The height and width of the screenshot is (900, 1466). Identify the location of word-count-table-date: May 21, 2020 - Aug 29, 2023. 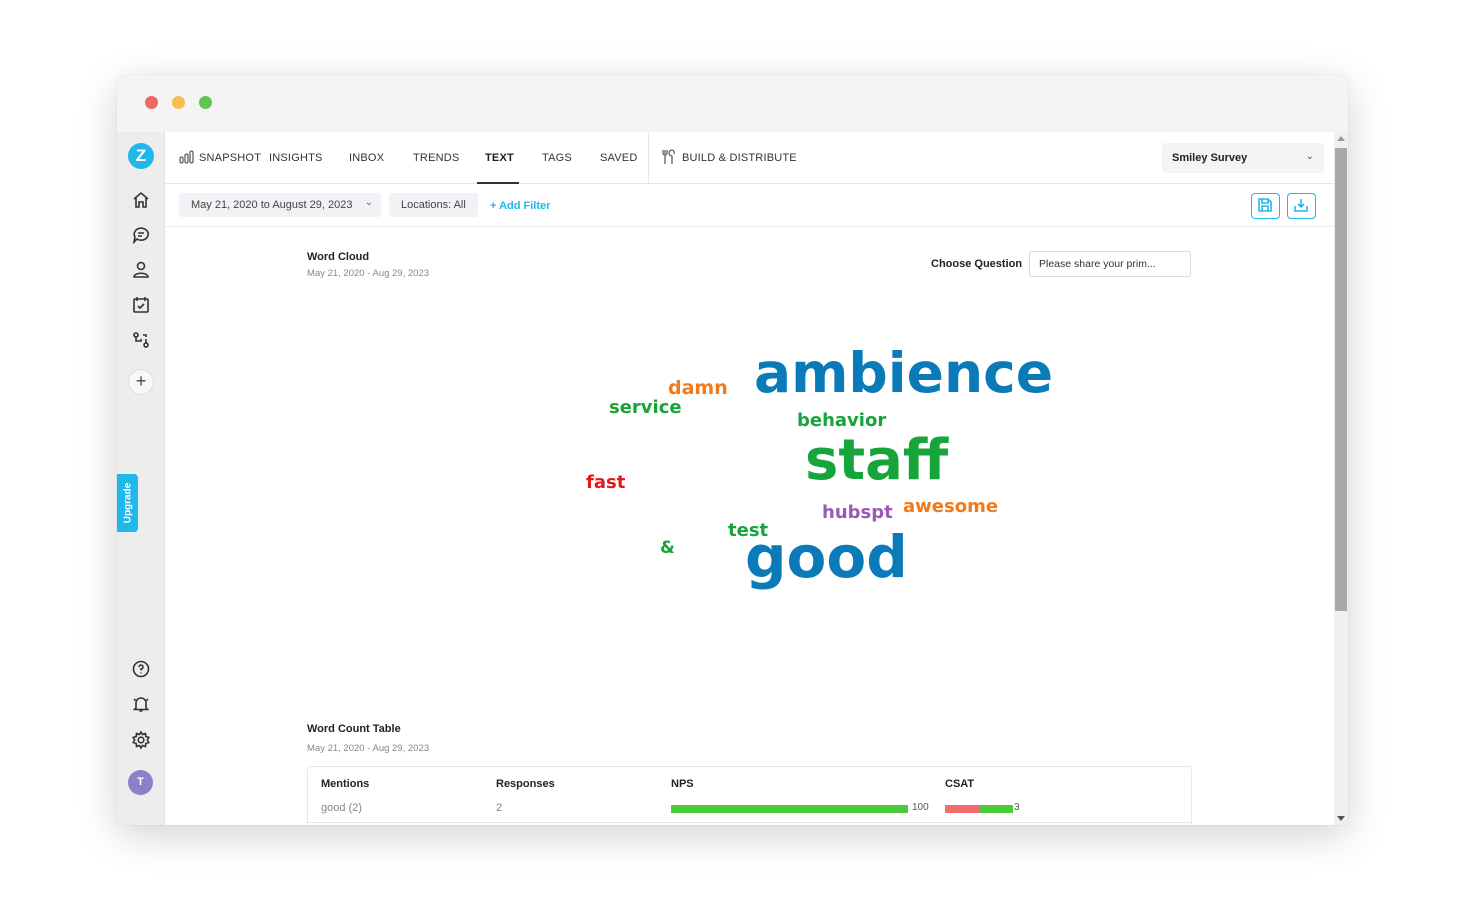
(368, 748).